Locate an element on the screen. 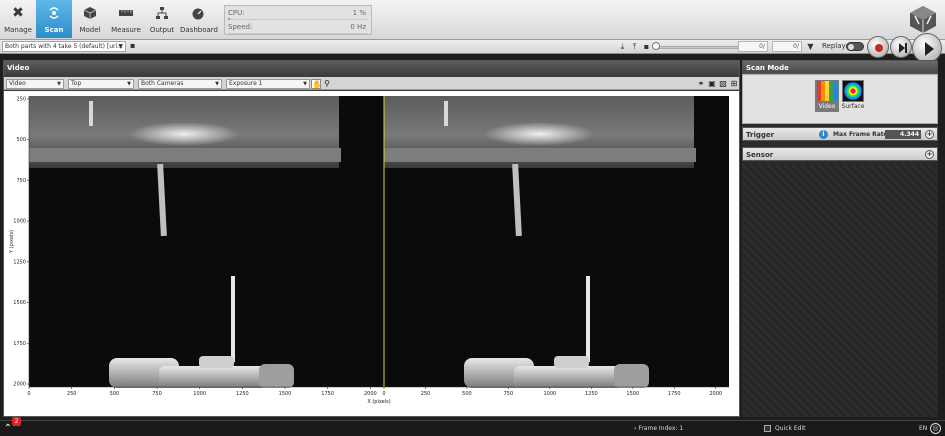  zoom-icon: ⚲ is located at coordinates (327, 84).